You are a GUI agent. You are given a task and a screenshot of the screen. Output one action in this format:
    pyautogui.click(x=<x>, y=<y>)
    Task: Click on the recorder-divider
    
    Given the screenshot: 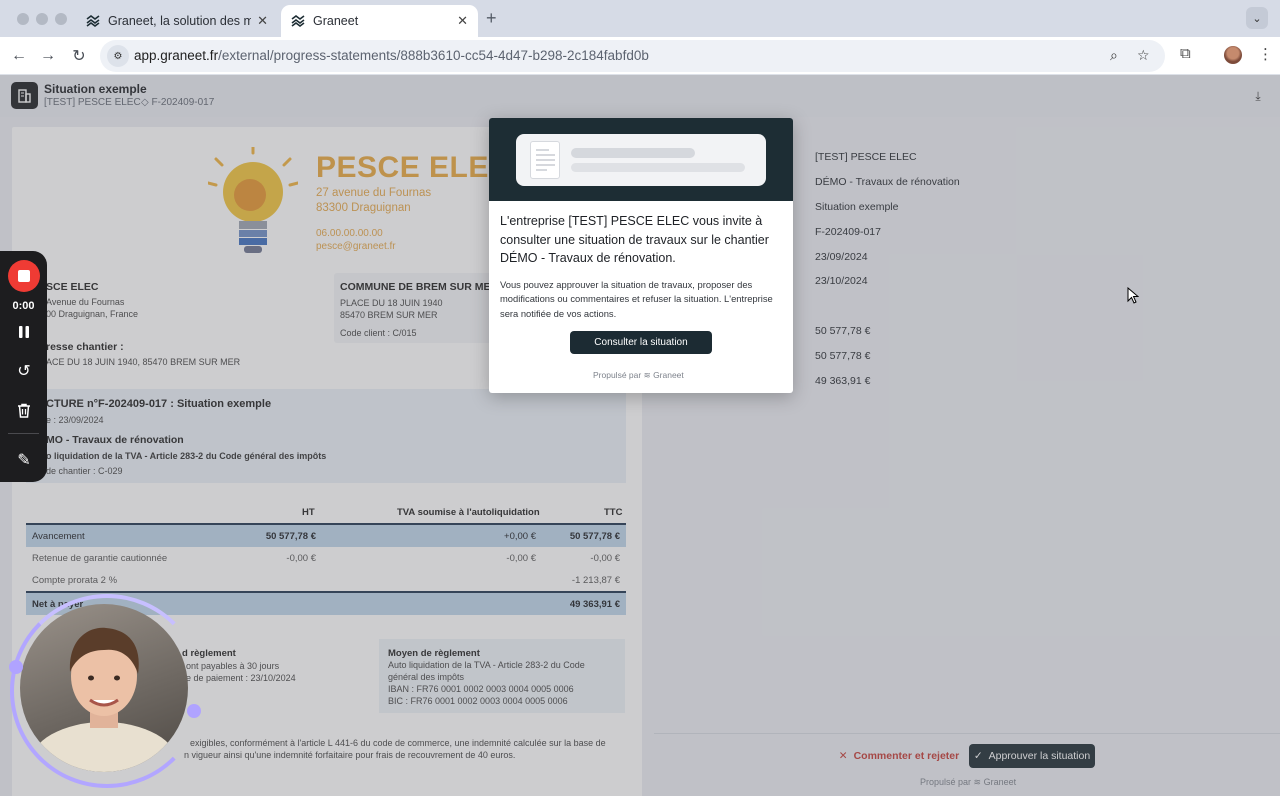 What is the action you would take?
    pyautogui.click(x=23, y=433)
    